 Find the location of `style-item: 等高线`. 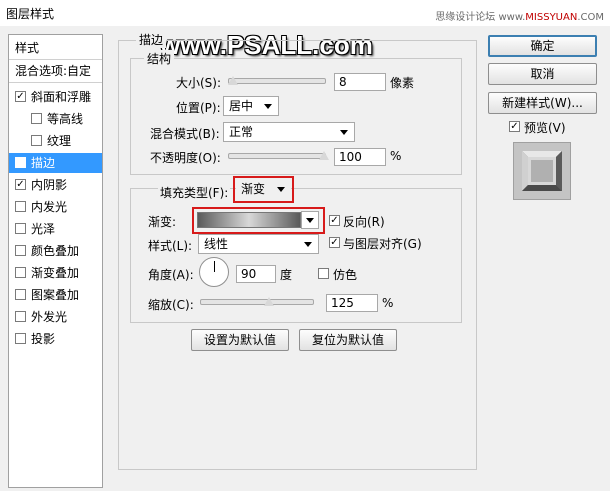

style-item: 等高线 is located at coordinates (55, 119).